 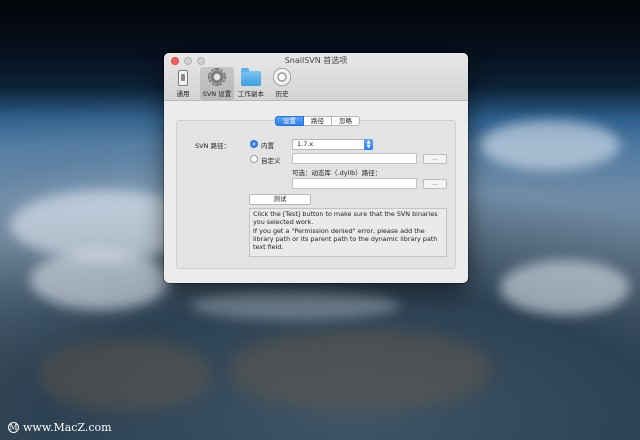 What do you see at coordinates (332, 144) in the screenshot?
I see `svn-version-select: 1.7.x ▲ ▼` at bounding box center [332, 144].